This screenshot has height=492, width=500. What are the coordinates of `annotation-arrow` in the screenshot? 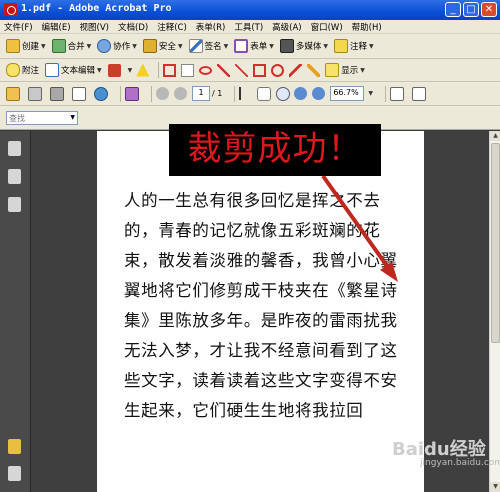 It's located at (359, 228).